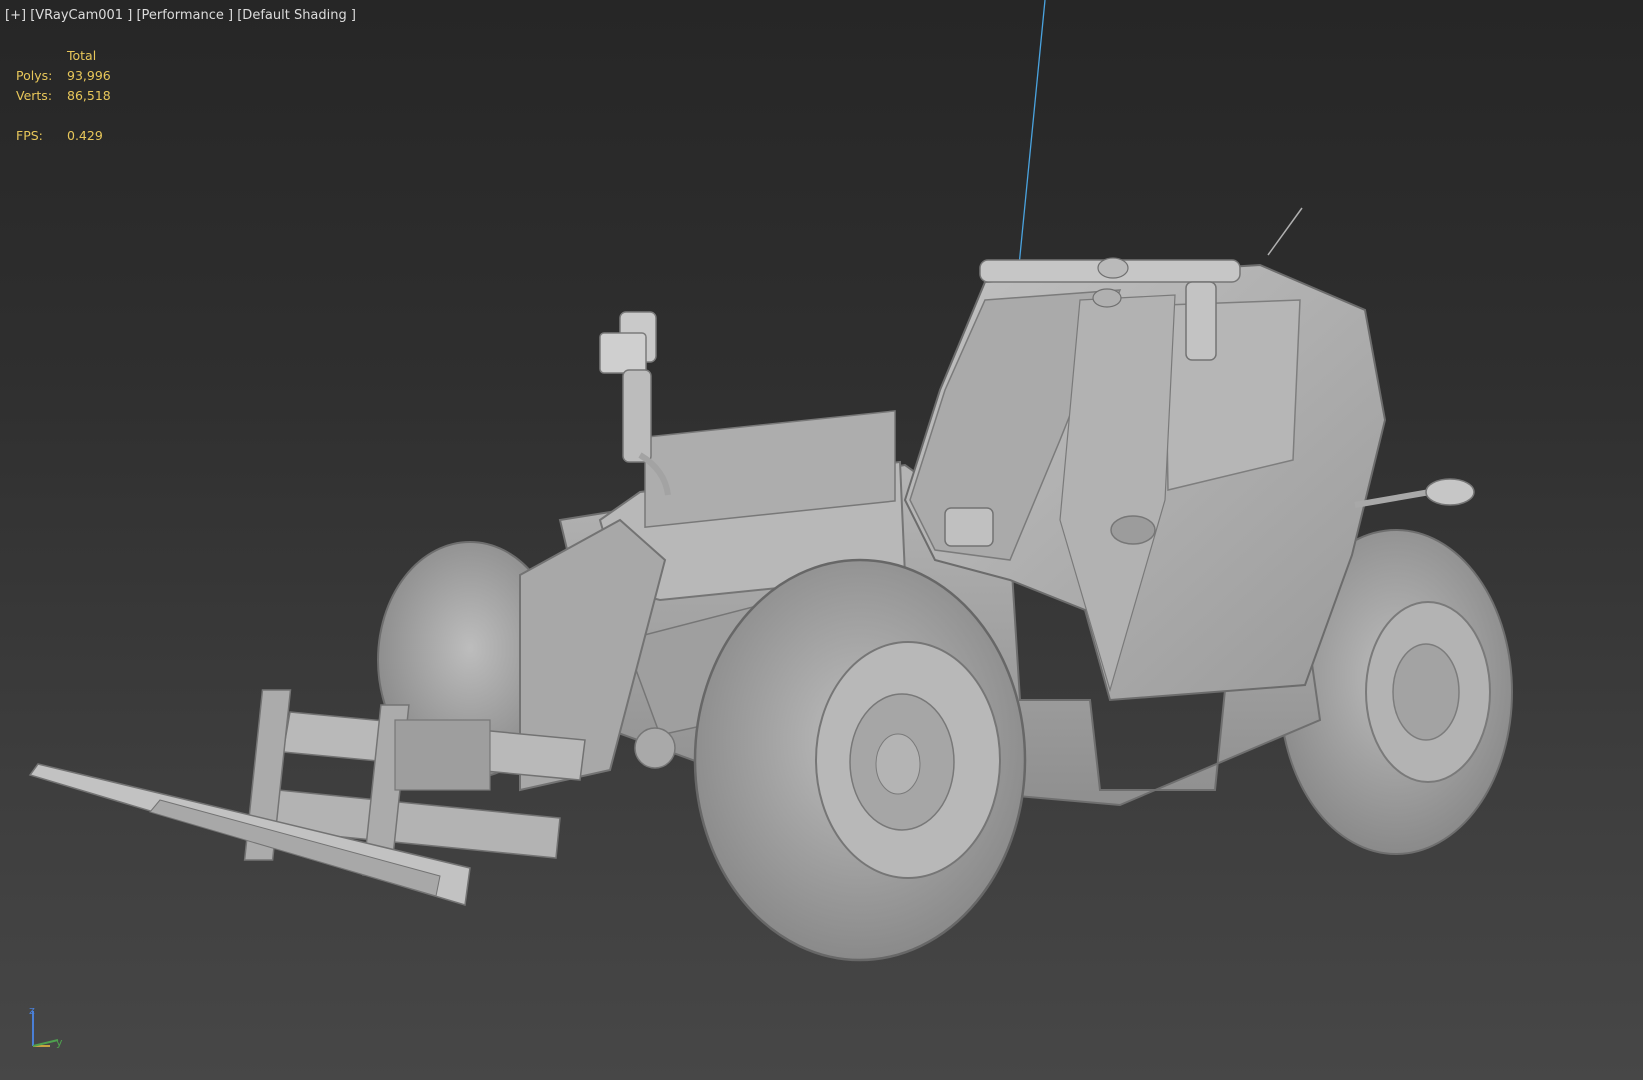 The height and width of the screenshot is (1080, 1643). What do you see at coordinates (45, 1029) in the screenshot?
I see `axis-gizmo` at bounding box center [45, 1029].